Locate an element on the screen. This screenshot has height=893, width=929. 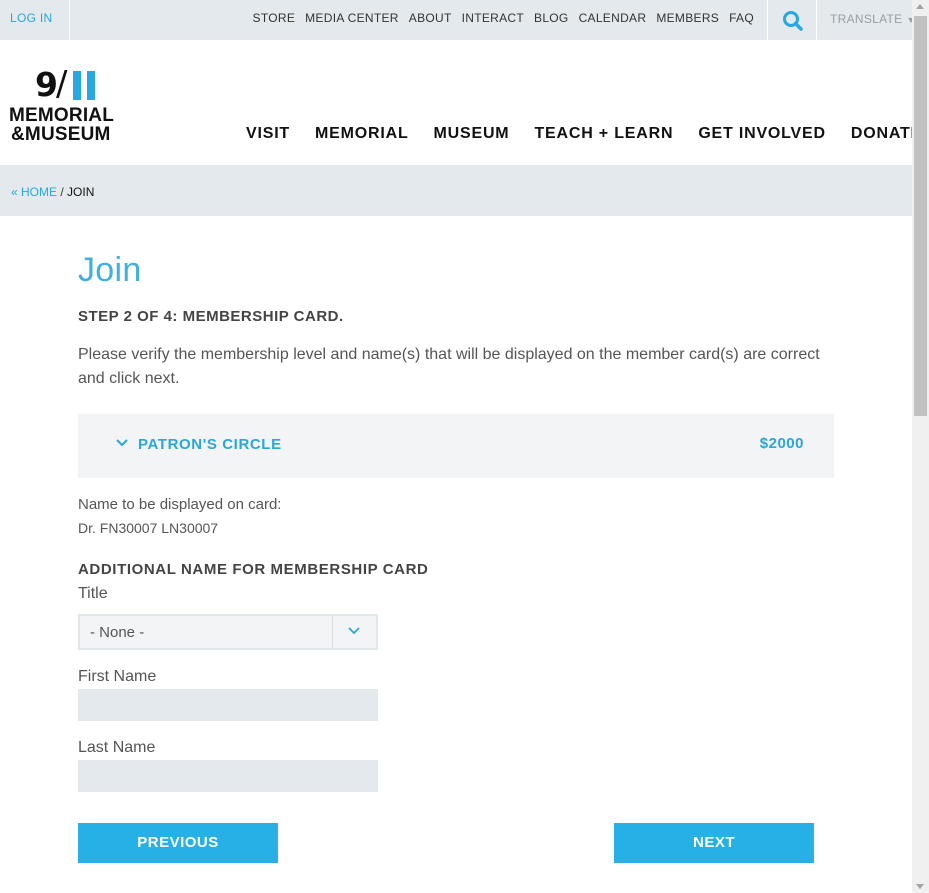
last-name-label: Last Name is located at coordinates (117, 747).